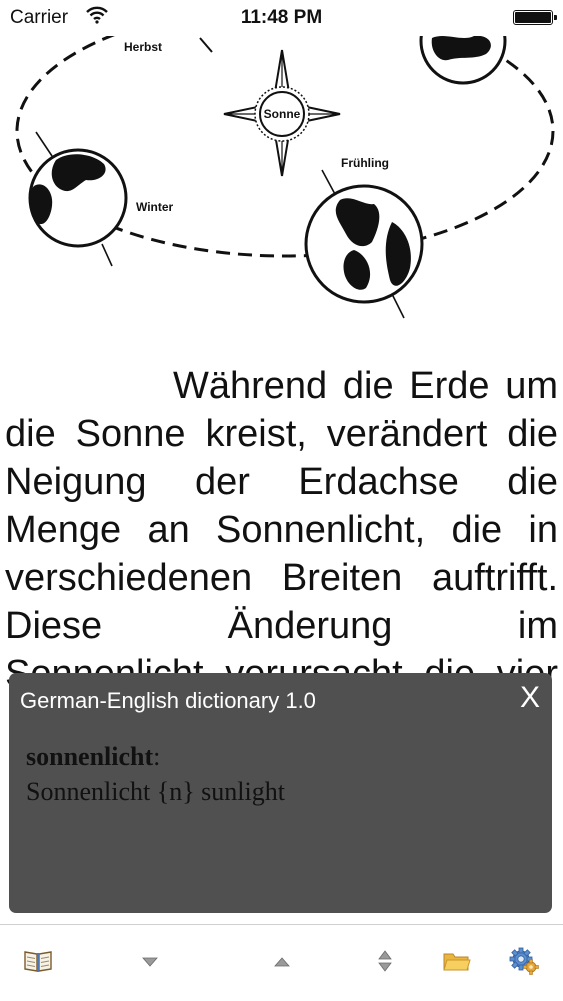 The width and height of the screenshot is (563, 1001). Describe the element at coordinates (321, 530) in the screenshot. I see `article-word: Sonnenlicht,` at that location.